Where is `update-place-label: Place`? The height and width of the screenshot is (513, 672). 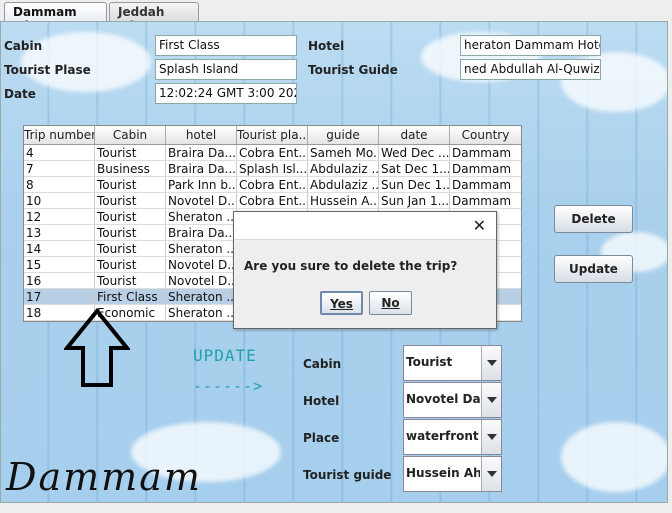
update-place-label: Place is located at coordinates (321, 438).